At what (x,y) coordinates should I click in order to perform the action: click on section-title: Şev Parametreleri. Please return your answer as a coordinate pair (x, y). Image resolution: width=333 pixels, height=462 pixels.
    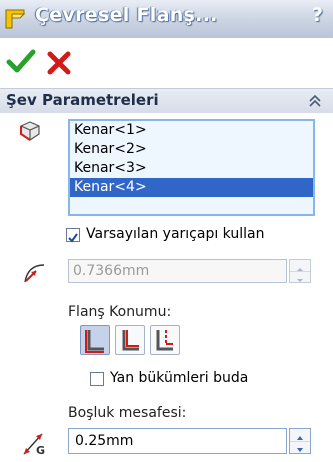
    Looking at the image, I should click on (82, 100).